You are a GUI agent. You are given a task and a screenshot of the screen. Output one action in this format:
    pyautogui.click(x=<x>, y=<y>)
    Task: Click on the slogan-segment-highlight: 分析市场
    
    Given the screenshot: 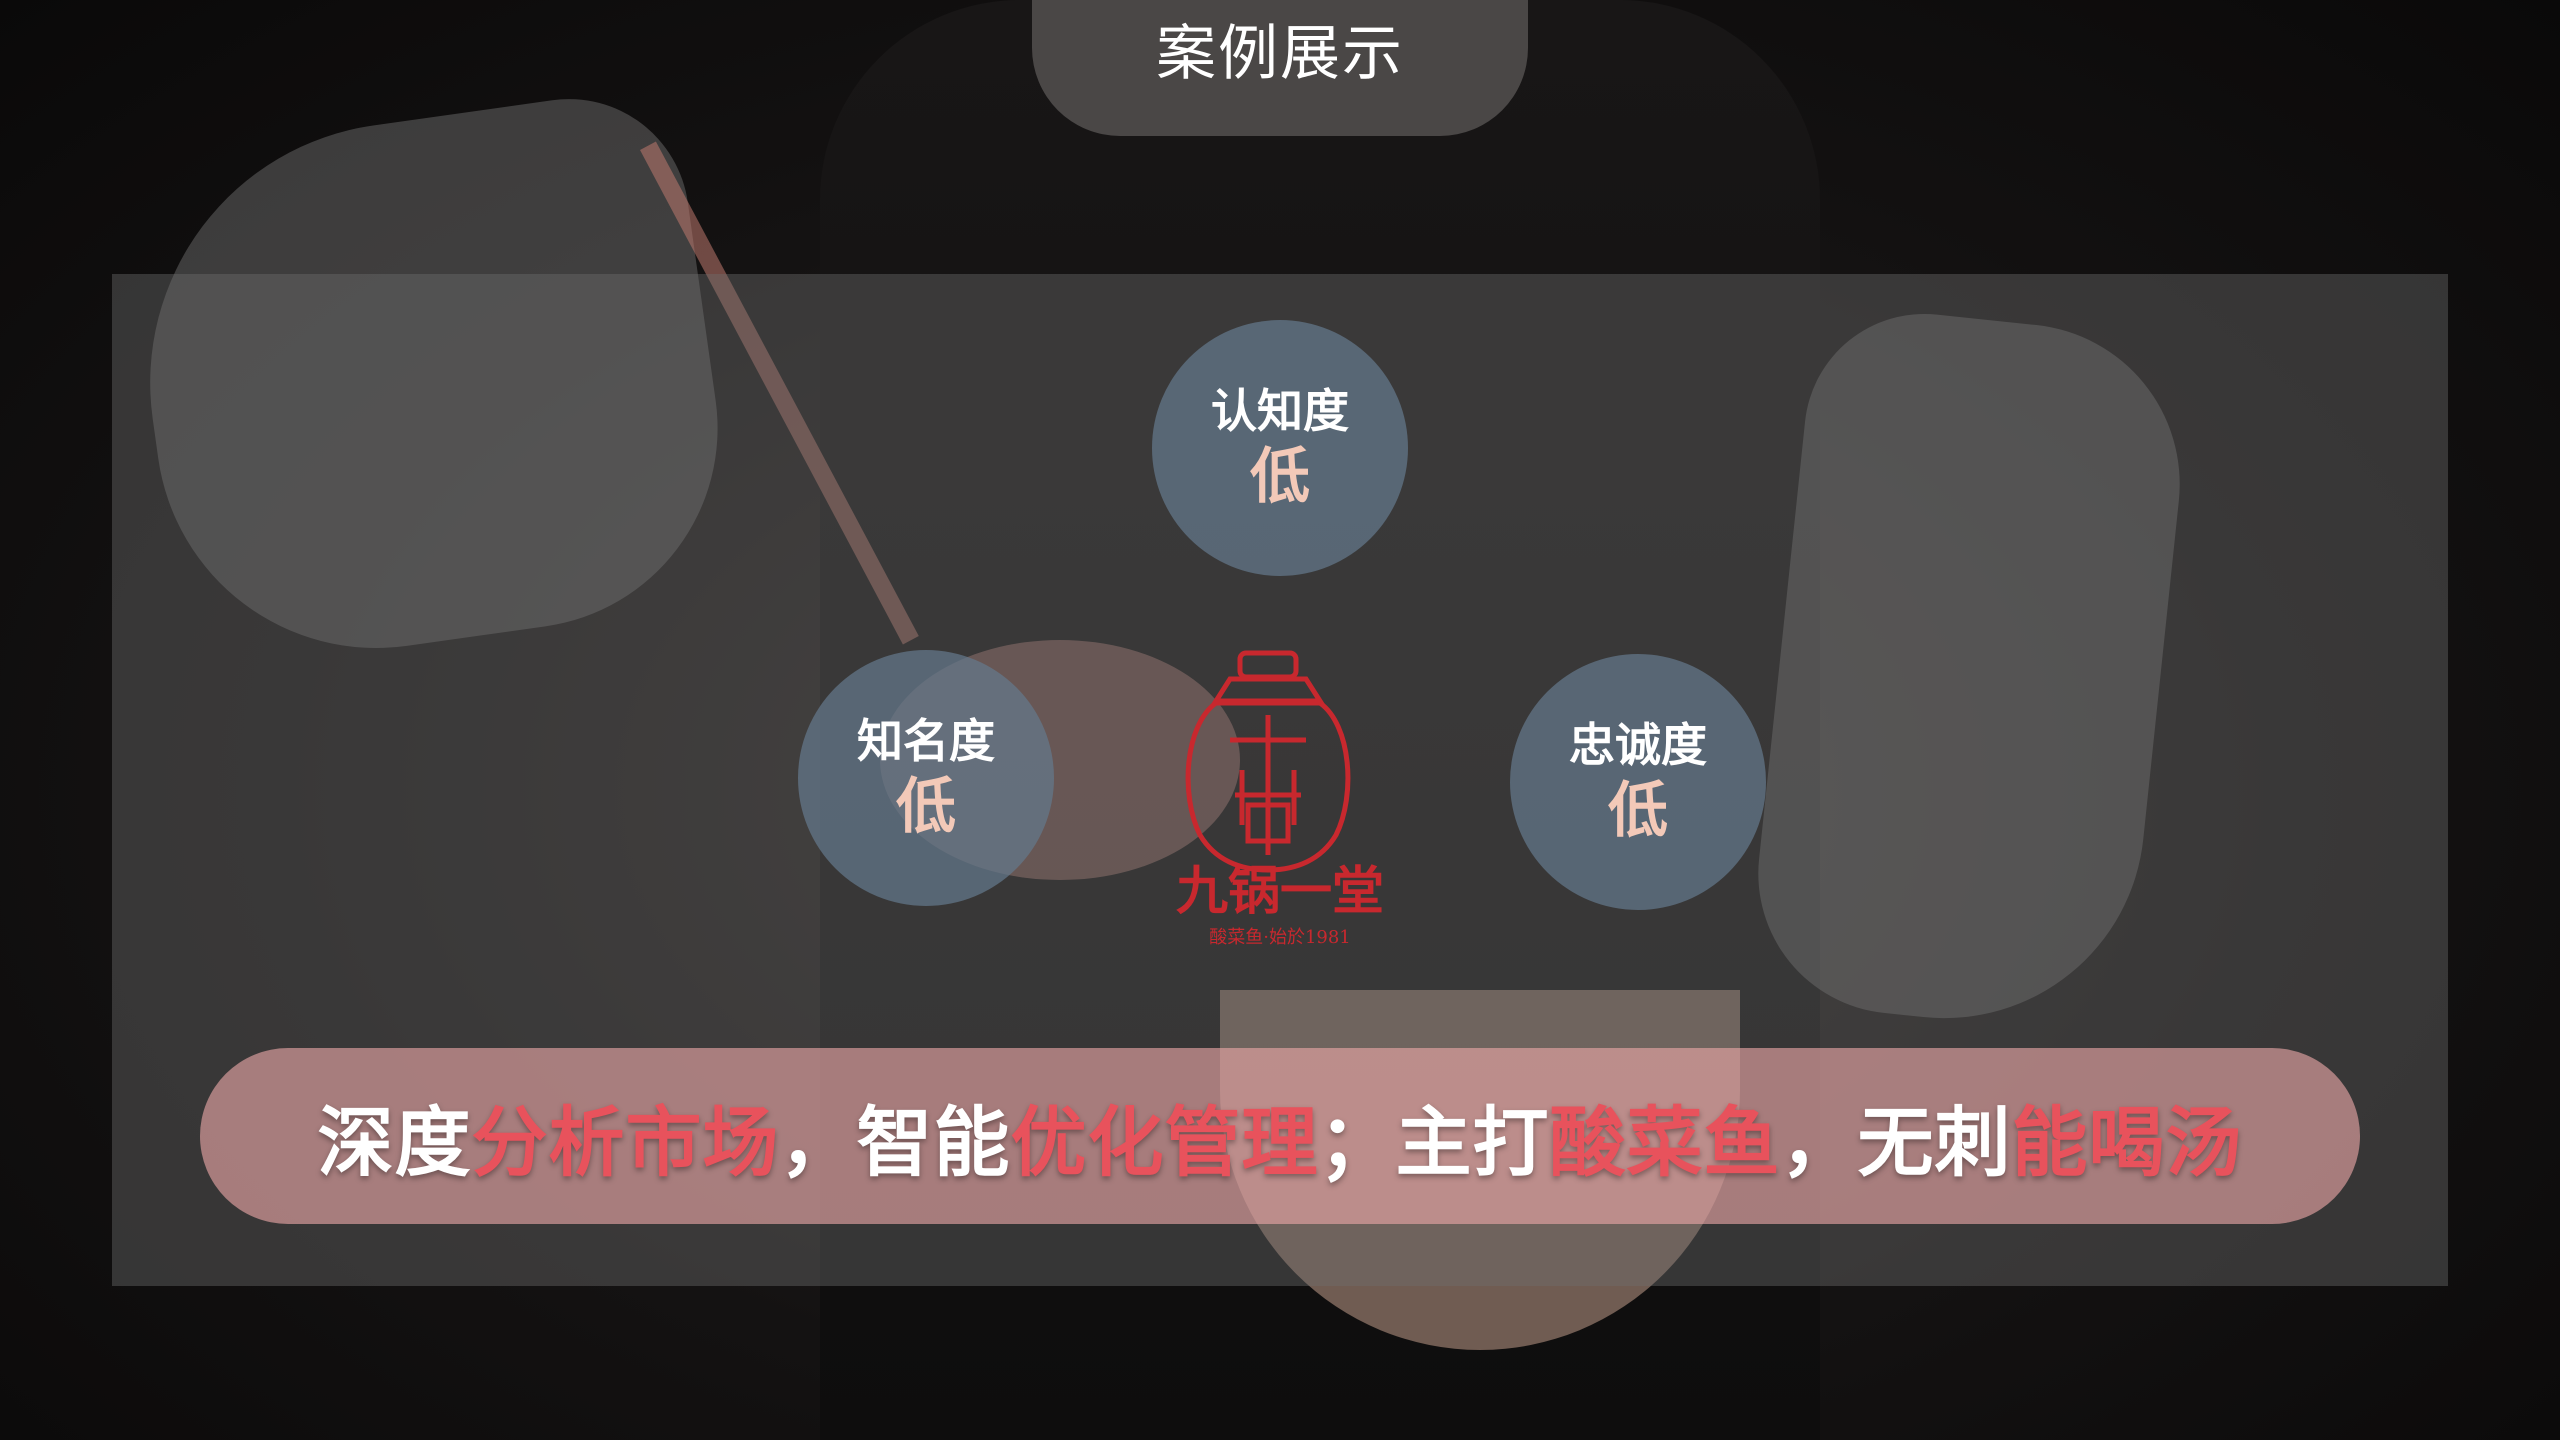 What is the action you would take?
    pyautogui.click(x=625, y=1142)
    